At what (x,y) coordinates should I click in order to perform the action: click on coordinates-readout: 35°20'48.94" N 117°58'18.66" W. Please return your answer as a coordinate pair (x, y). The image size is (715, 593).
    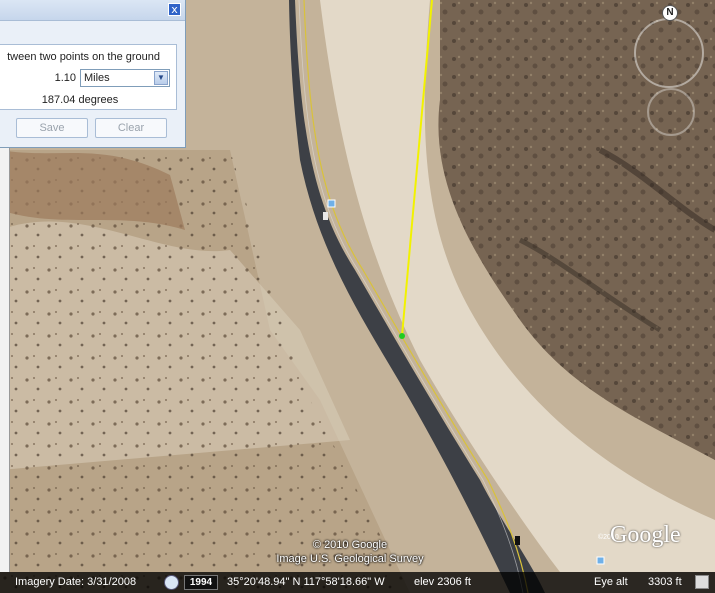
    Looking at the image, I should click on (306, 582).